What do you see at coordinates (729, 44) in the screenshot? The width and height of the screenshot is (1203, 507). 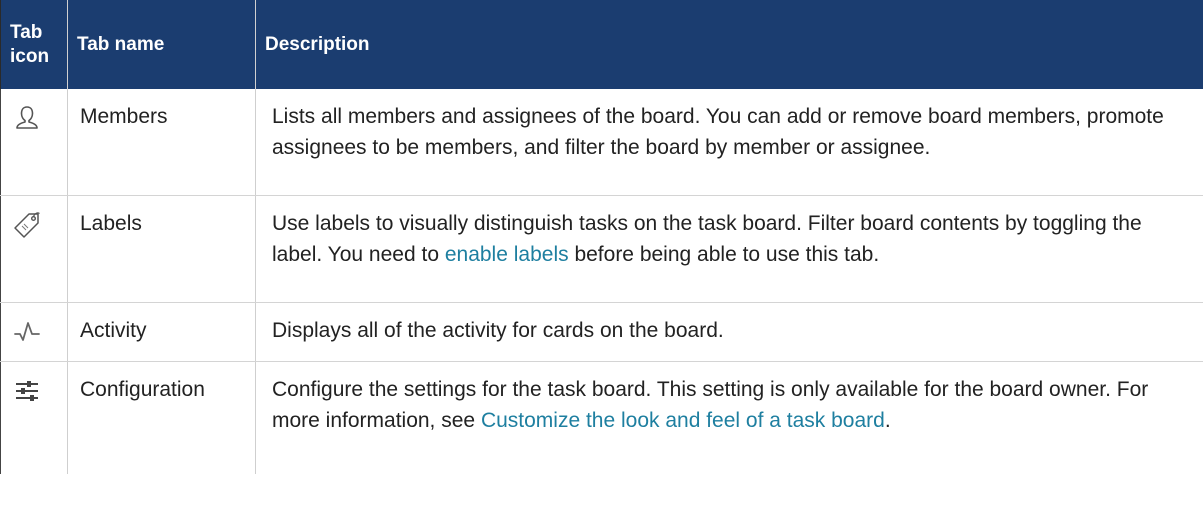 I see `header-description: Description` at bounding box center [729, 44].